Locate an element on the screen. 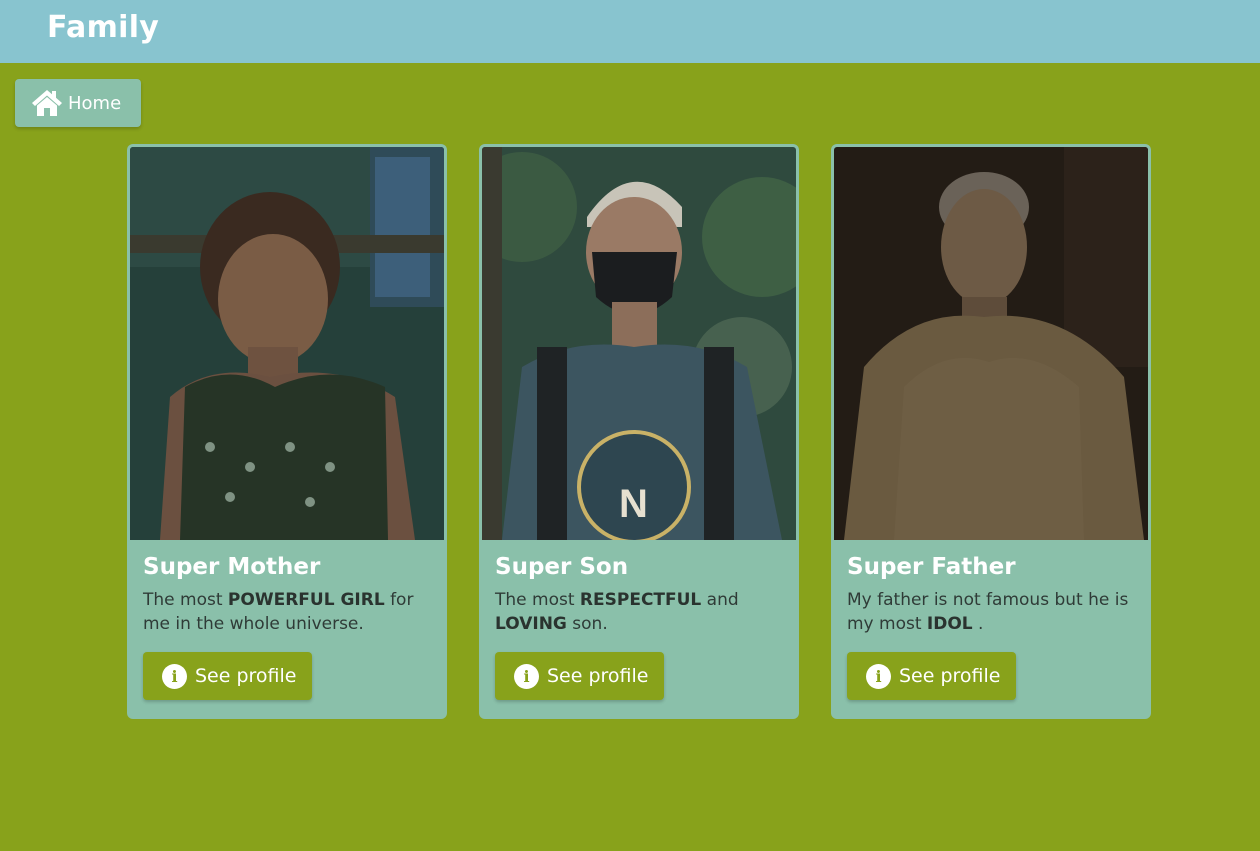 This screenshot has height=851, width=1260. card-title: Super Son is located at coordinates (562, 567).